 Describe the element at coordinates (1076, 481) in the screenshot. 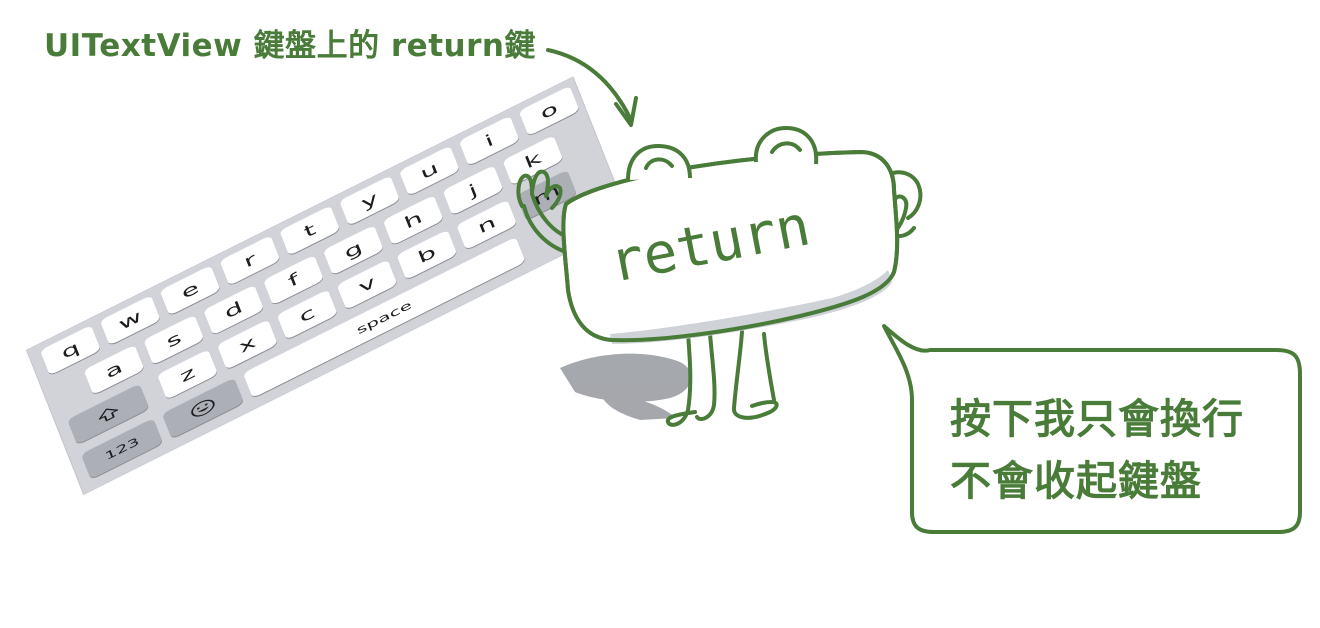

I see `speech-line-2: 不會收起鍵盤` at that location.